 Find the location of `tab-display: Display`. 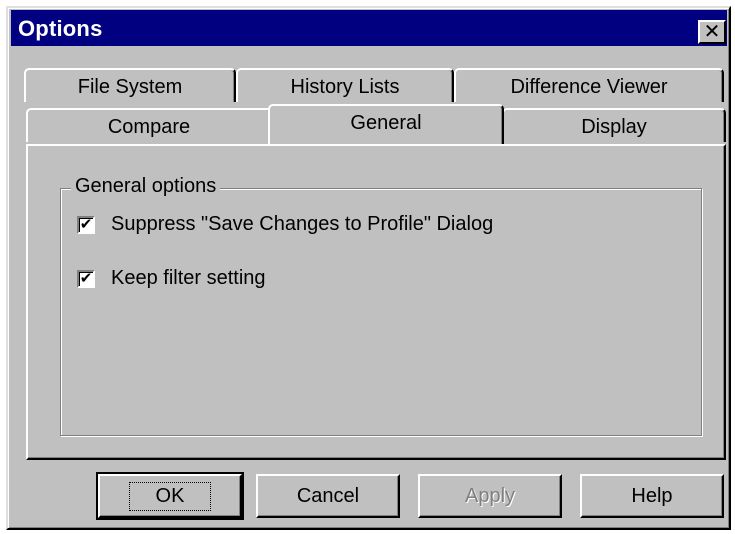

tab-display: Display is located at coordinates (614, 125).